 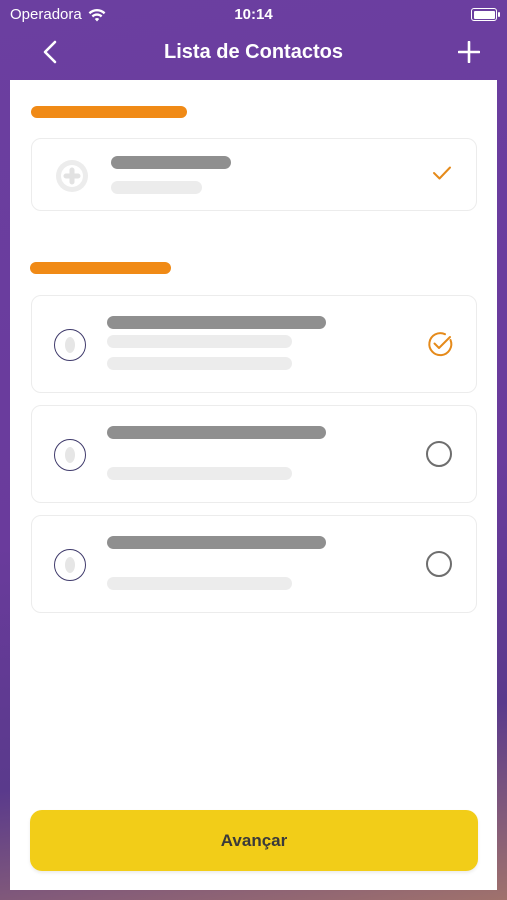 I want to click on clock: 10:14, so click(x=253, y=14).